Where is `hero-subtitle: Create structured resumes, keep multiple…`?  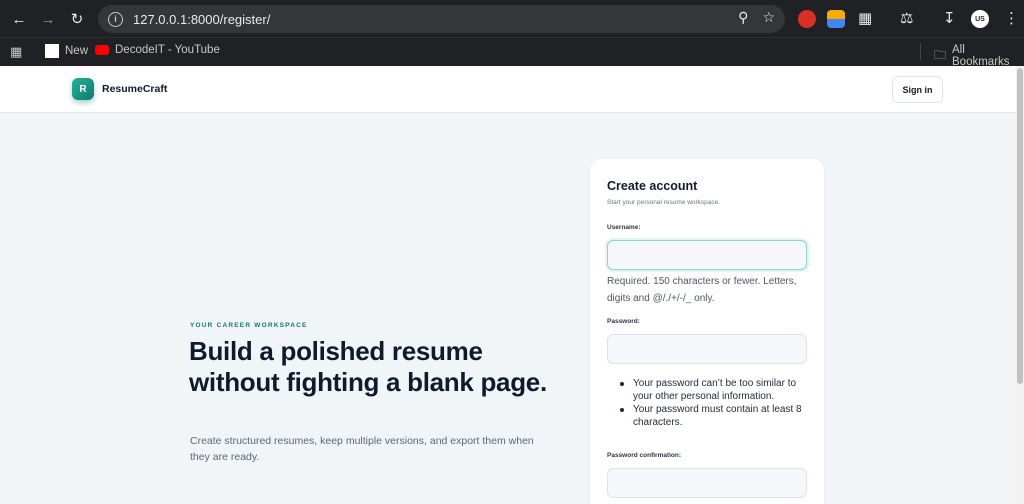 hero-subtitle: Create structured resumes, keep multiple… is located at coordinates (362, 449).